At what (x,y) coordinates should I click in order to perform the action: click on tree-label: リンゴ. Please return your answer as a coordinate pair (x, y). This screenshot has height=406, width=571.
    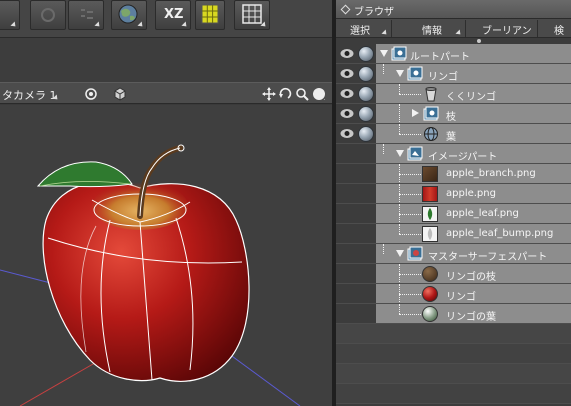
    Looking at the image, I should click on (443, 77).